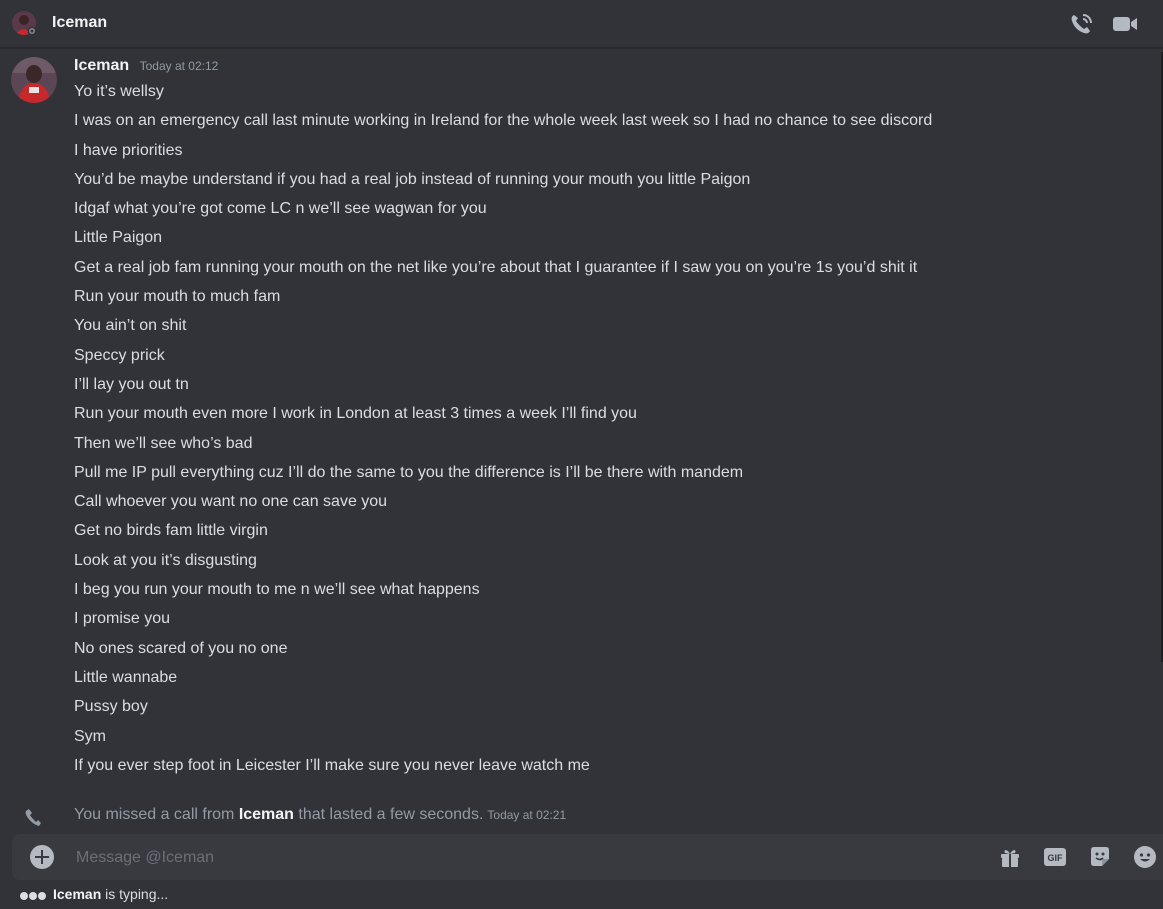  Describe the element at coordinates (33, 817) in the screenshot. I see `missed-call-icon` at that location.